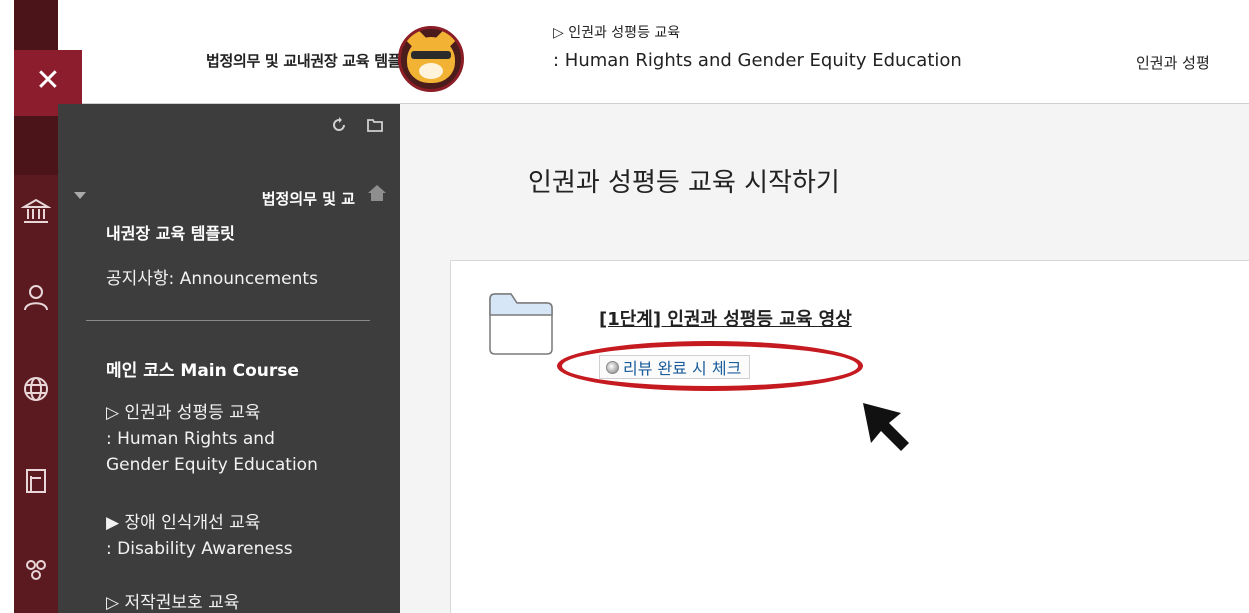 This screenshot has height=613, width=1249. Describe the element at coordinates (308, 199) in the screenshot. I see `menu-course-title-line1: 법정의무 및 교` at that location.